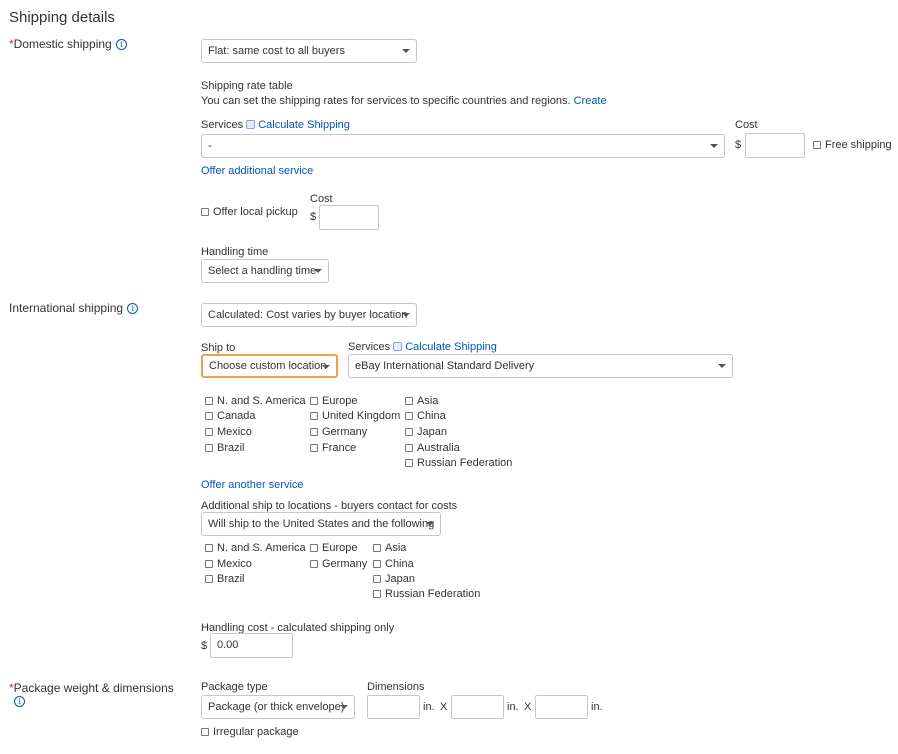 The image size is (898, 754). Describe the element at coordinates (255, 401) in the screenshot. I see `region-checkbox: N. and S. America` at that location.